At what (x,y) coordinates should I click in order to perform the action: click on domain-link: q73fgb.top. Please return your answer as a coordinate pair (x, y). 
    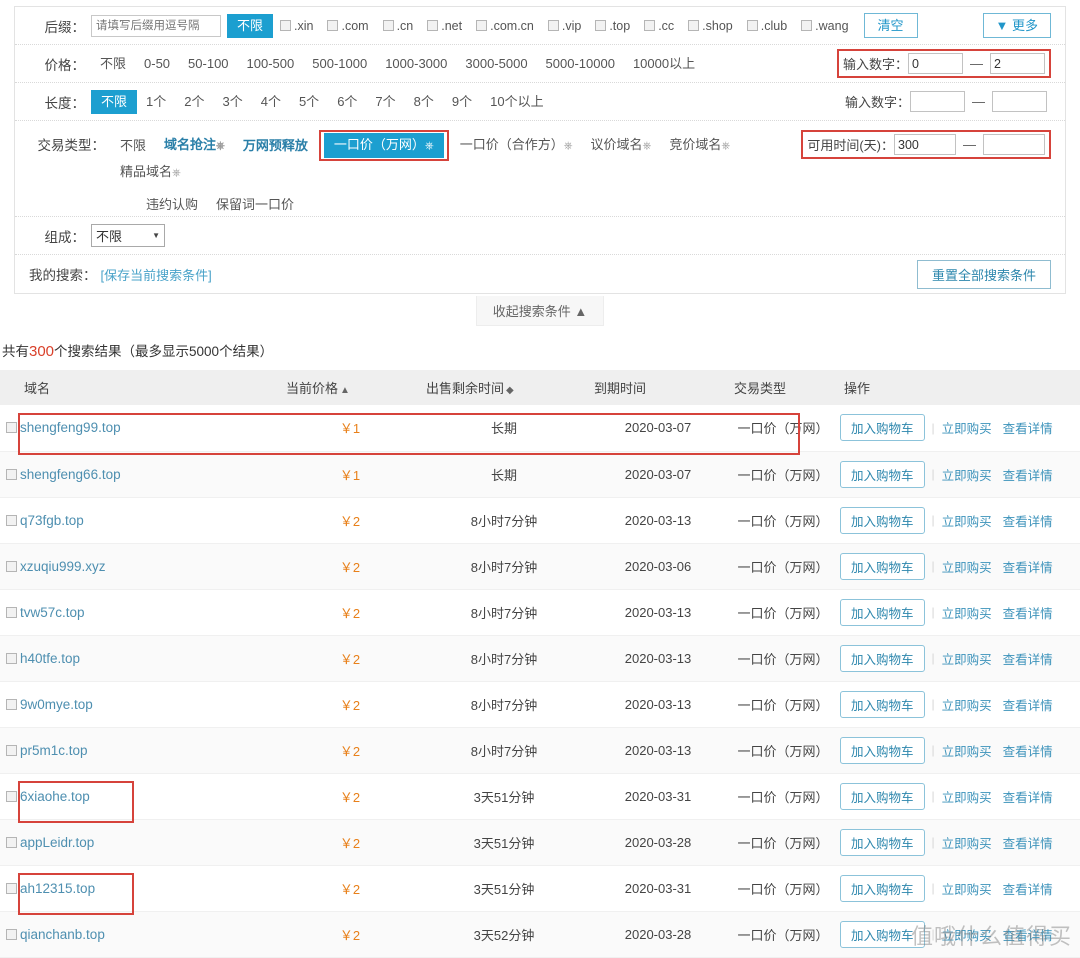
    Looking at the image, I should click on (52, 520).